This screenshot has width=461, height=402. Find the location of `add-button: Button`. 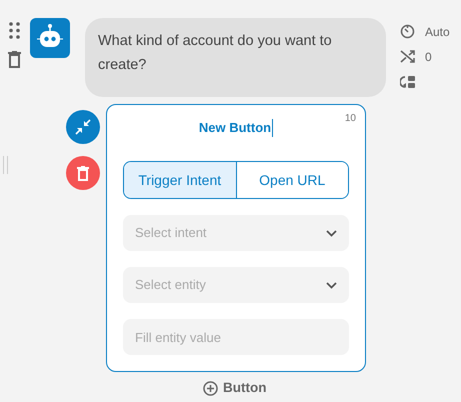

add-button: Button is located at coordinates (234, 388).